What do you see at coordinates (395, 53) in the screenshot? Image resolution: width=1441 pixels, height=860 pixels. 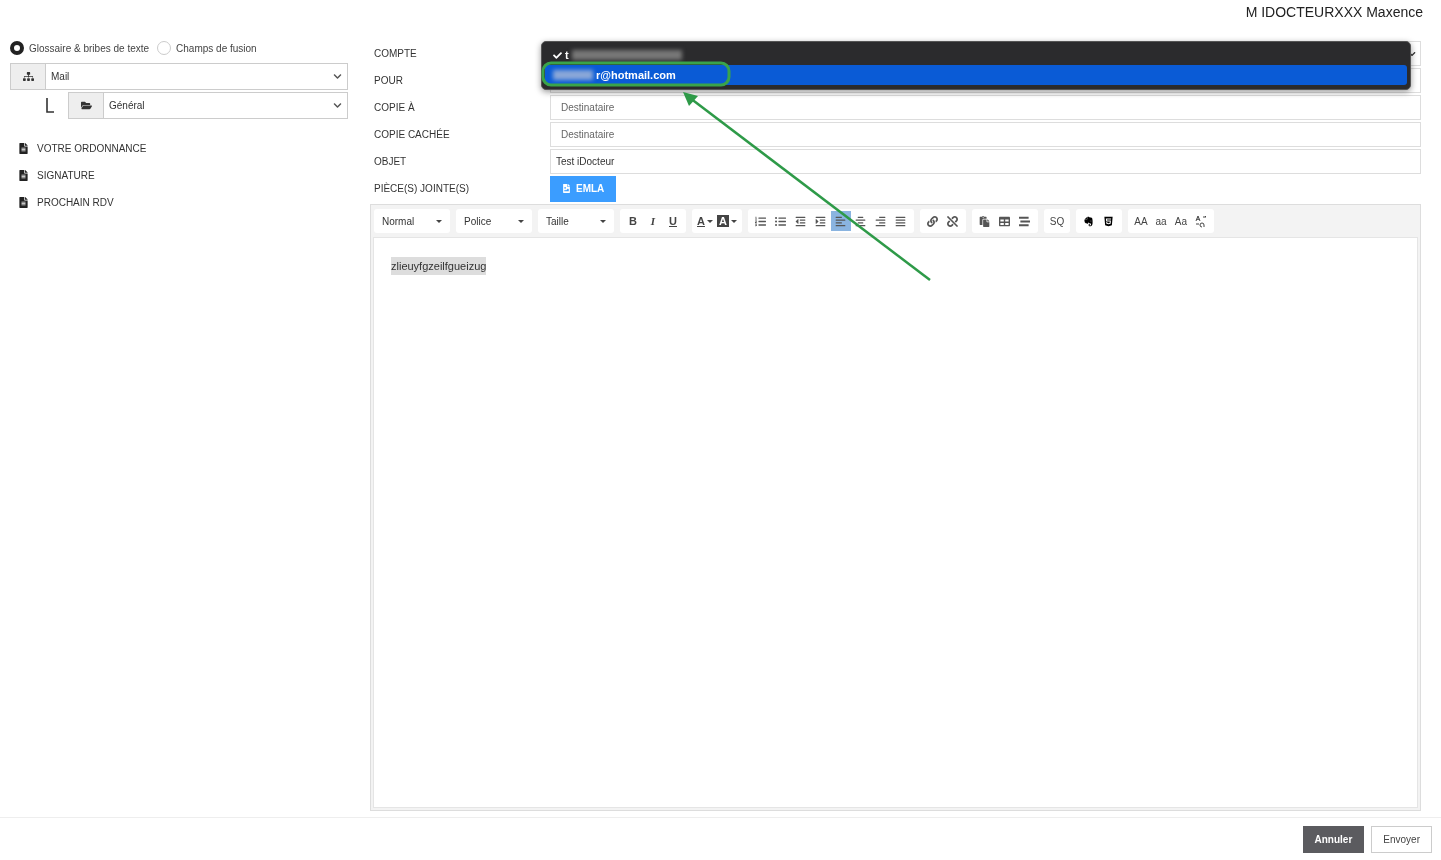 I see `field-label: COMPTE` at bounding box center [395, 53].